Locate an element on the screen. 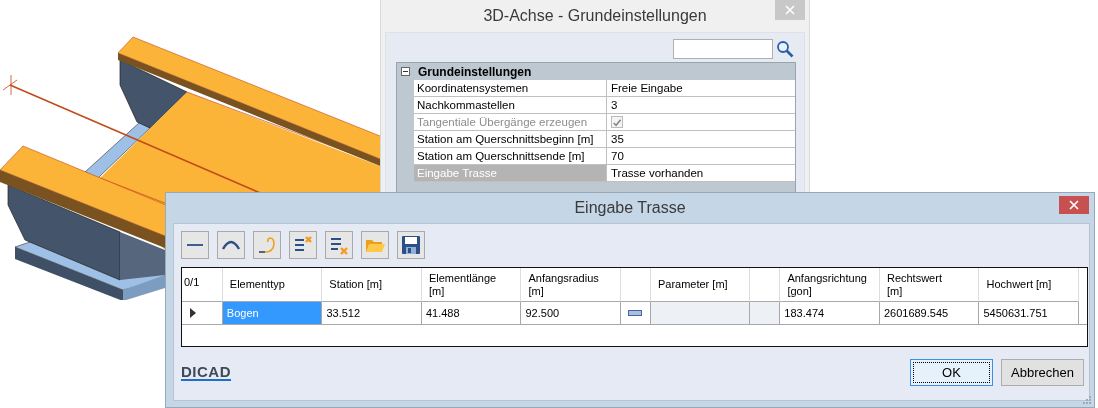 The width and height of the screenshot is (1098, 408). disabled-cell is located at coordinates (765, 313).